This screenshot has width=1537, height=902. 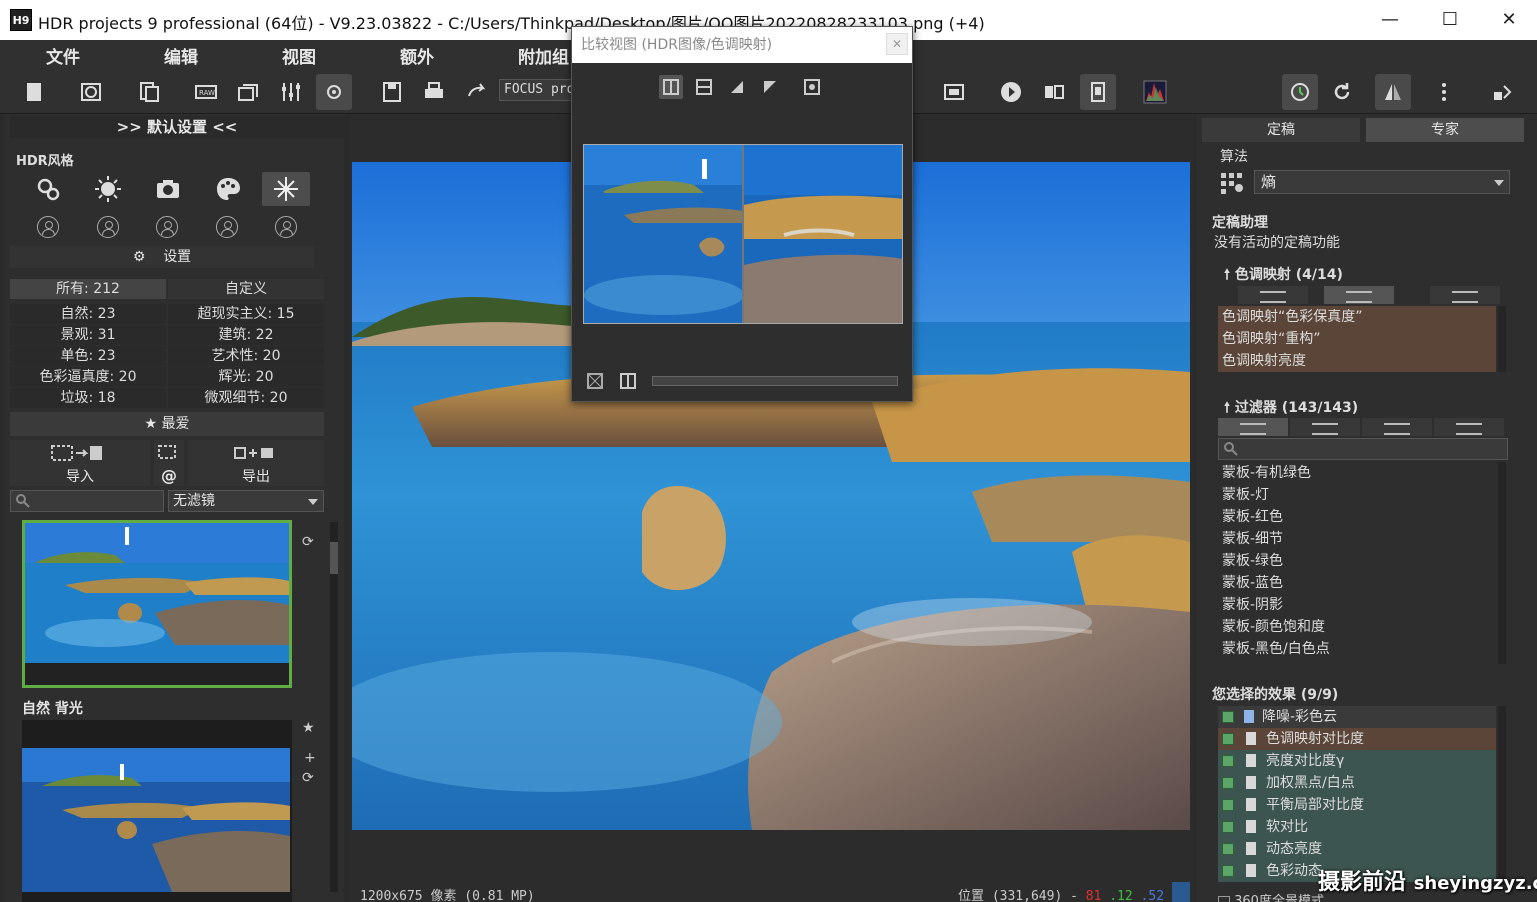 I want to click on crop-icon, so click(x=1098, y=92).